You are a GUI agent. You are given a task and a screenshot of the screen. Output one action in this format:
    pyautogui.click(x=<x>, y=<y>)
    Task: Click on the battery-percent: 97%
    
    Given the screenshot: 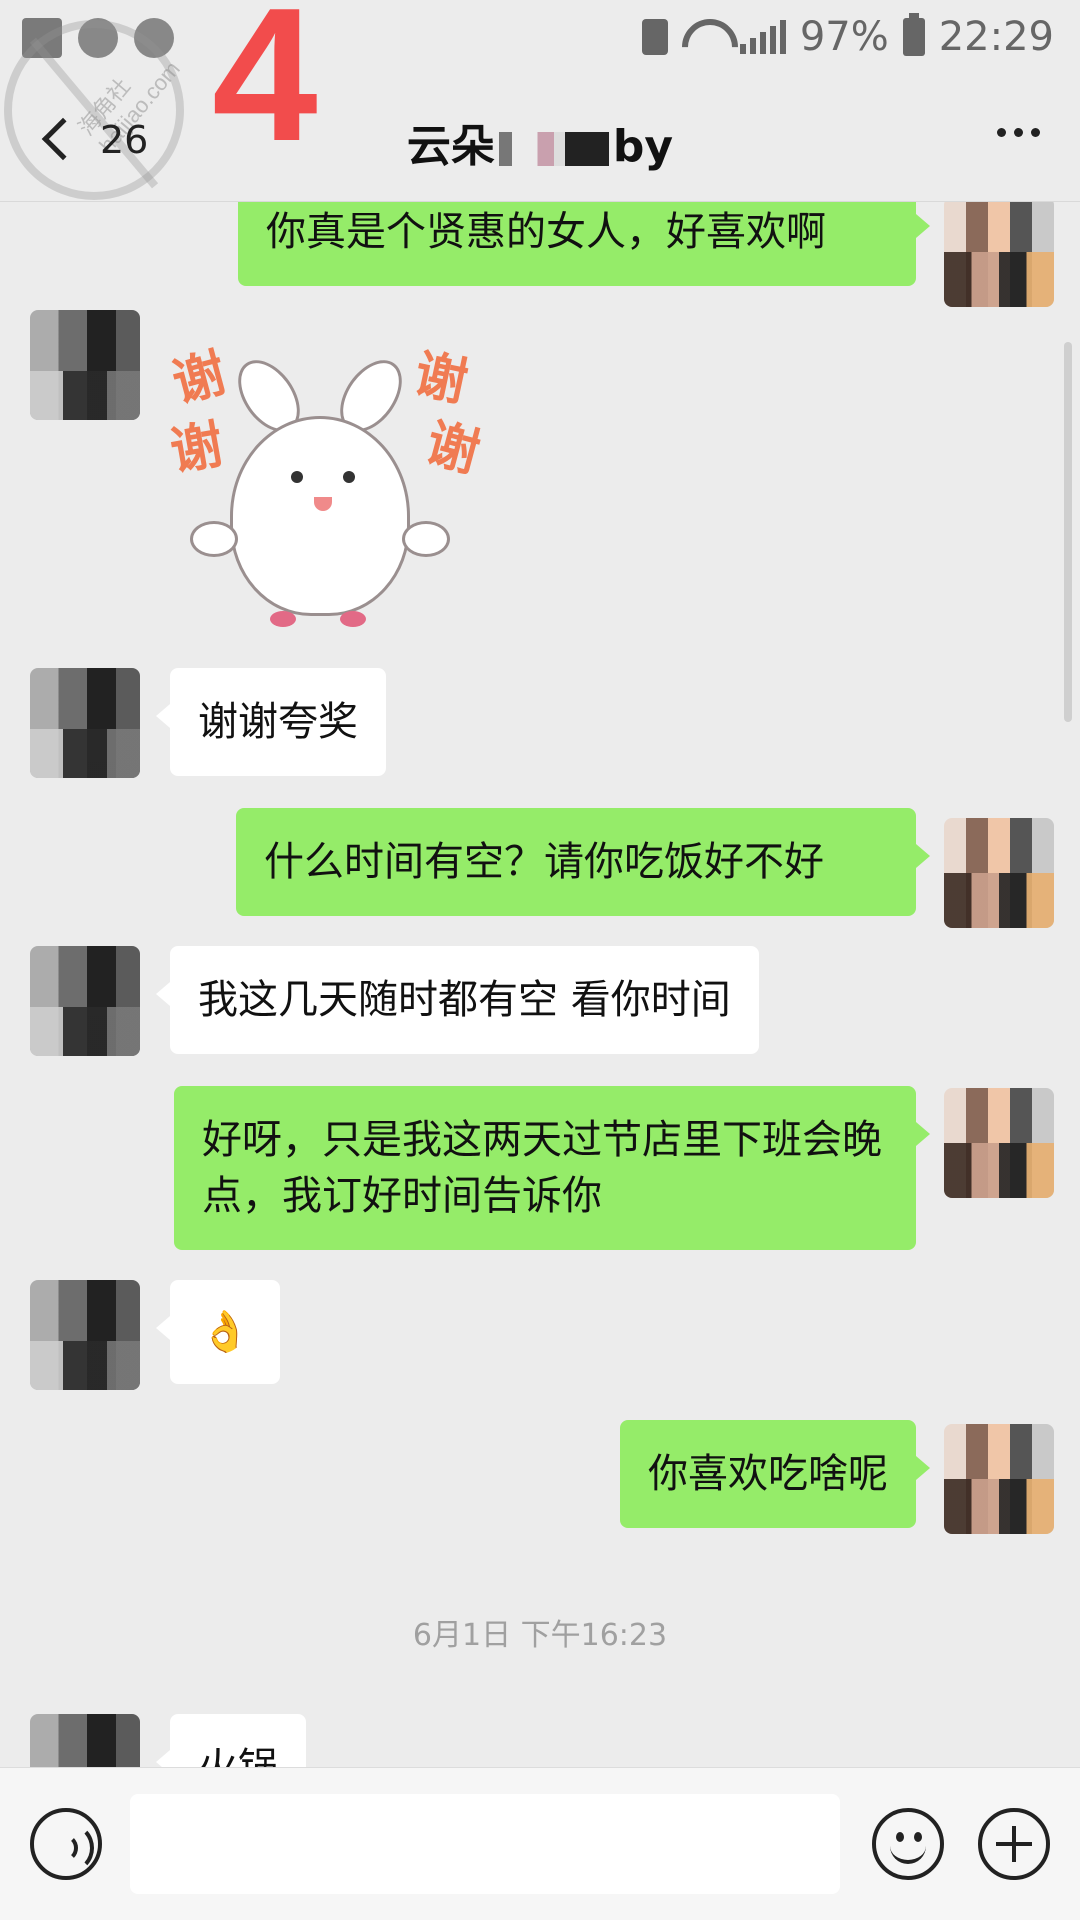 What is the action you would take?
    pyautogui.click(x=844, y=37)
    